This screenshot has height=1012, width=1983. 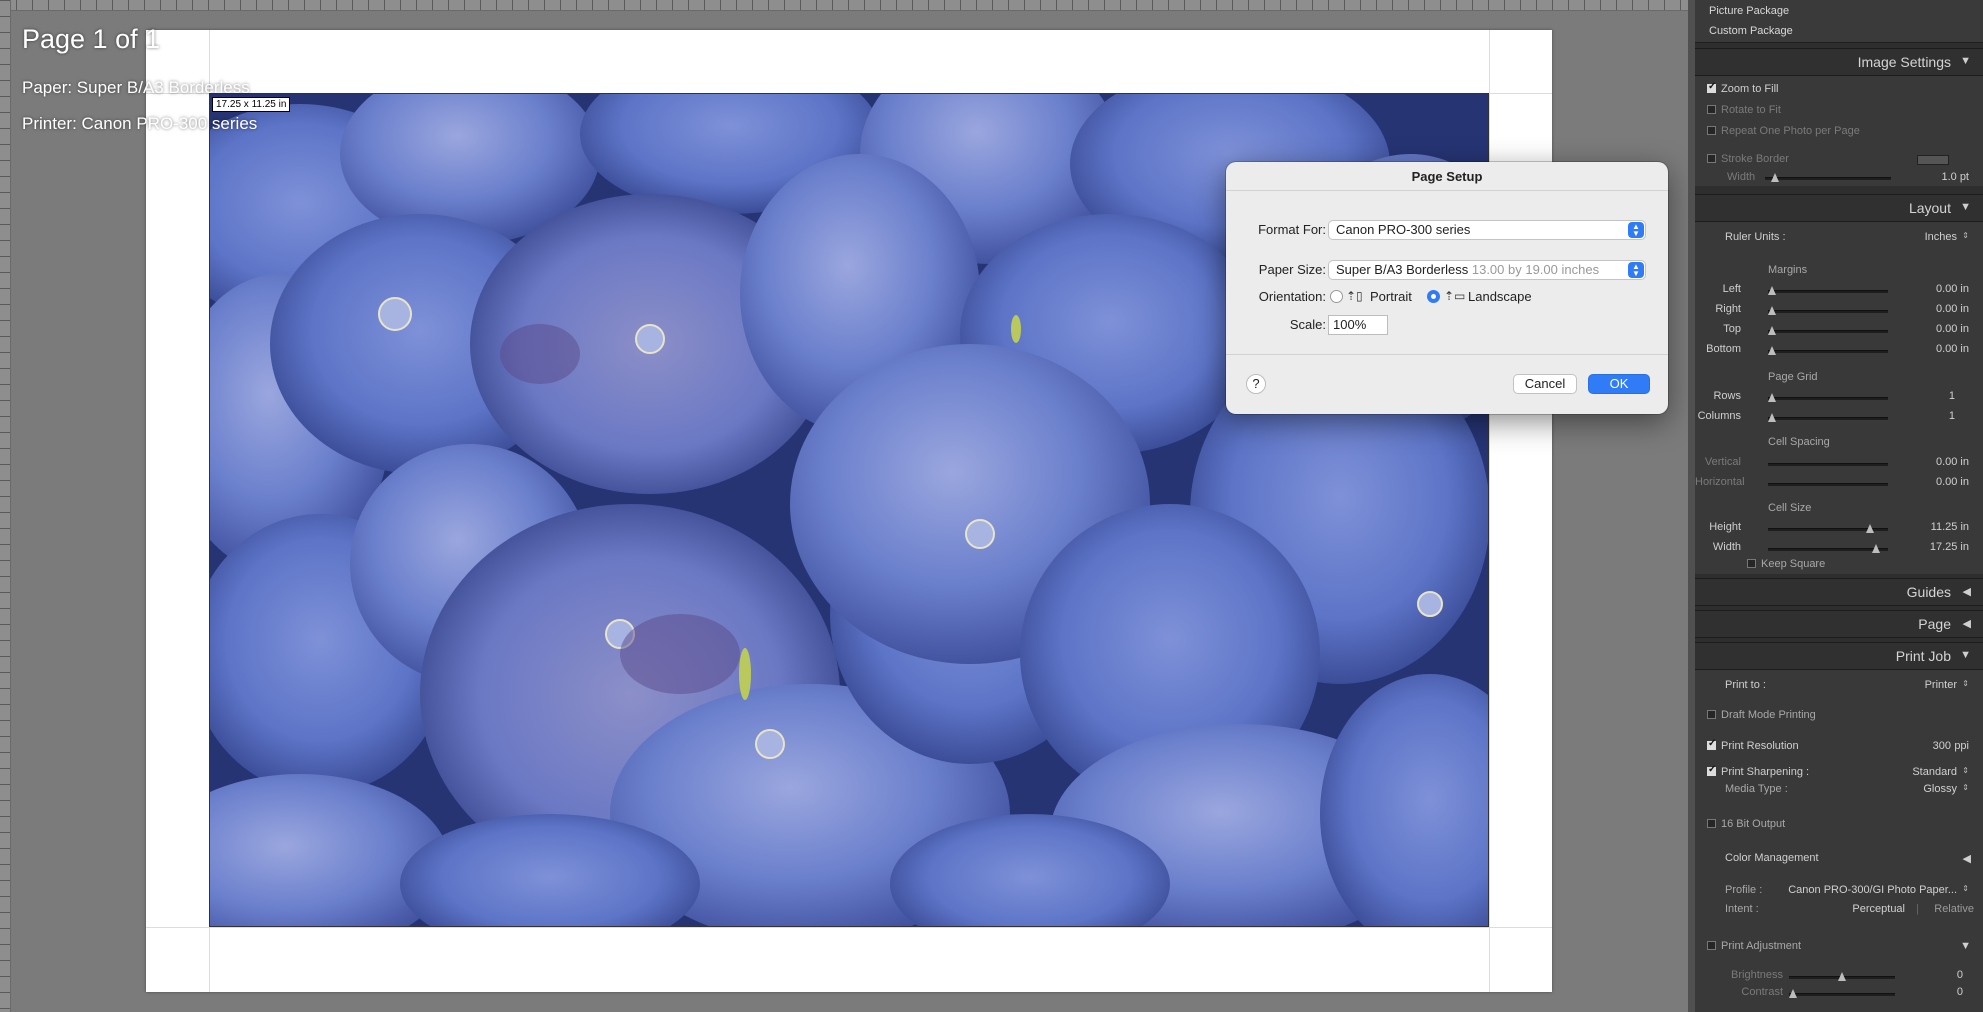 I want to click on margin-guide-bottom, so click(x=849, y=927).